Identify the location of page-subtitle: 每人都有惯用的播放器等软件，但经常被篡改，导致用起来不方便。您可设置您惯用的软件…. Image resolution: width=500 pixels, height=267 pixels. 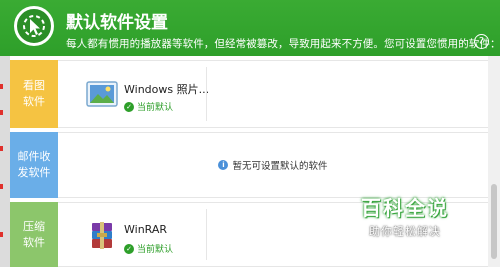
(283, 44).